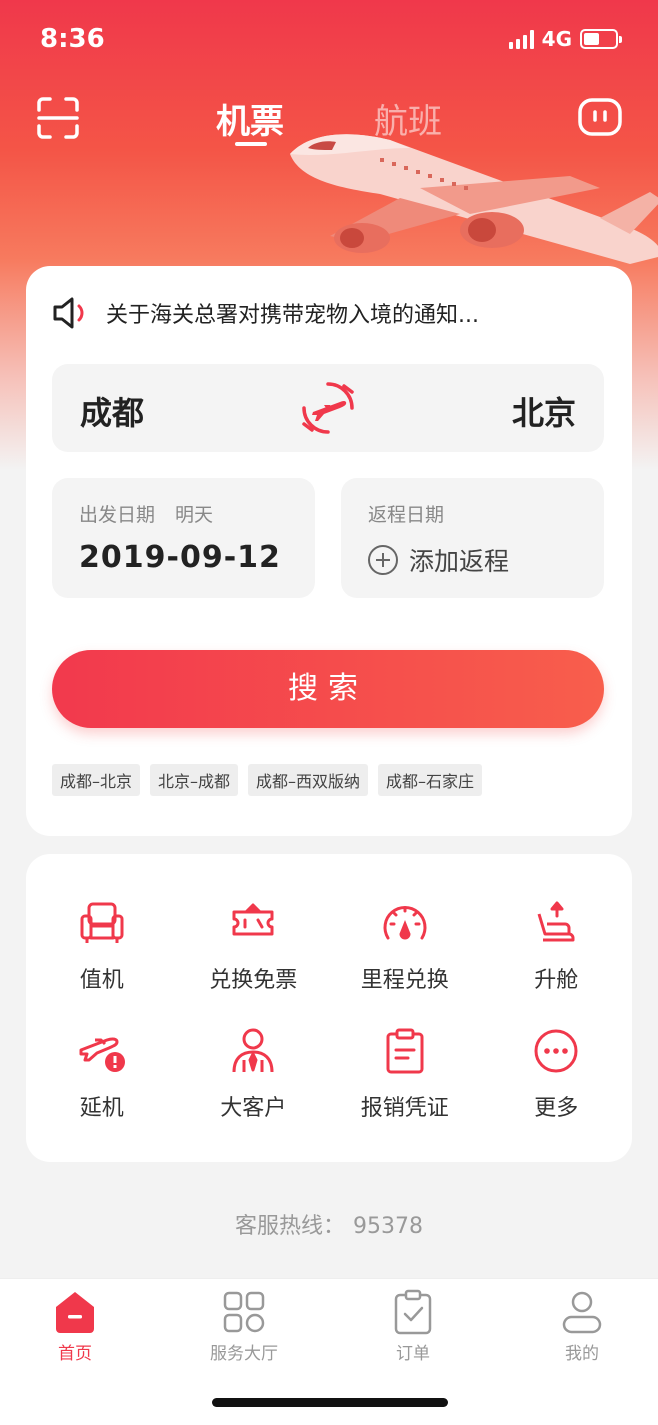 The width and height of the screenshot is (658, 1425). I want to click on plus-circle-icon, so click(383, 560).